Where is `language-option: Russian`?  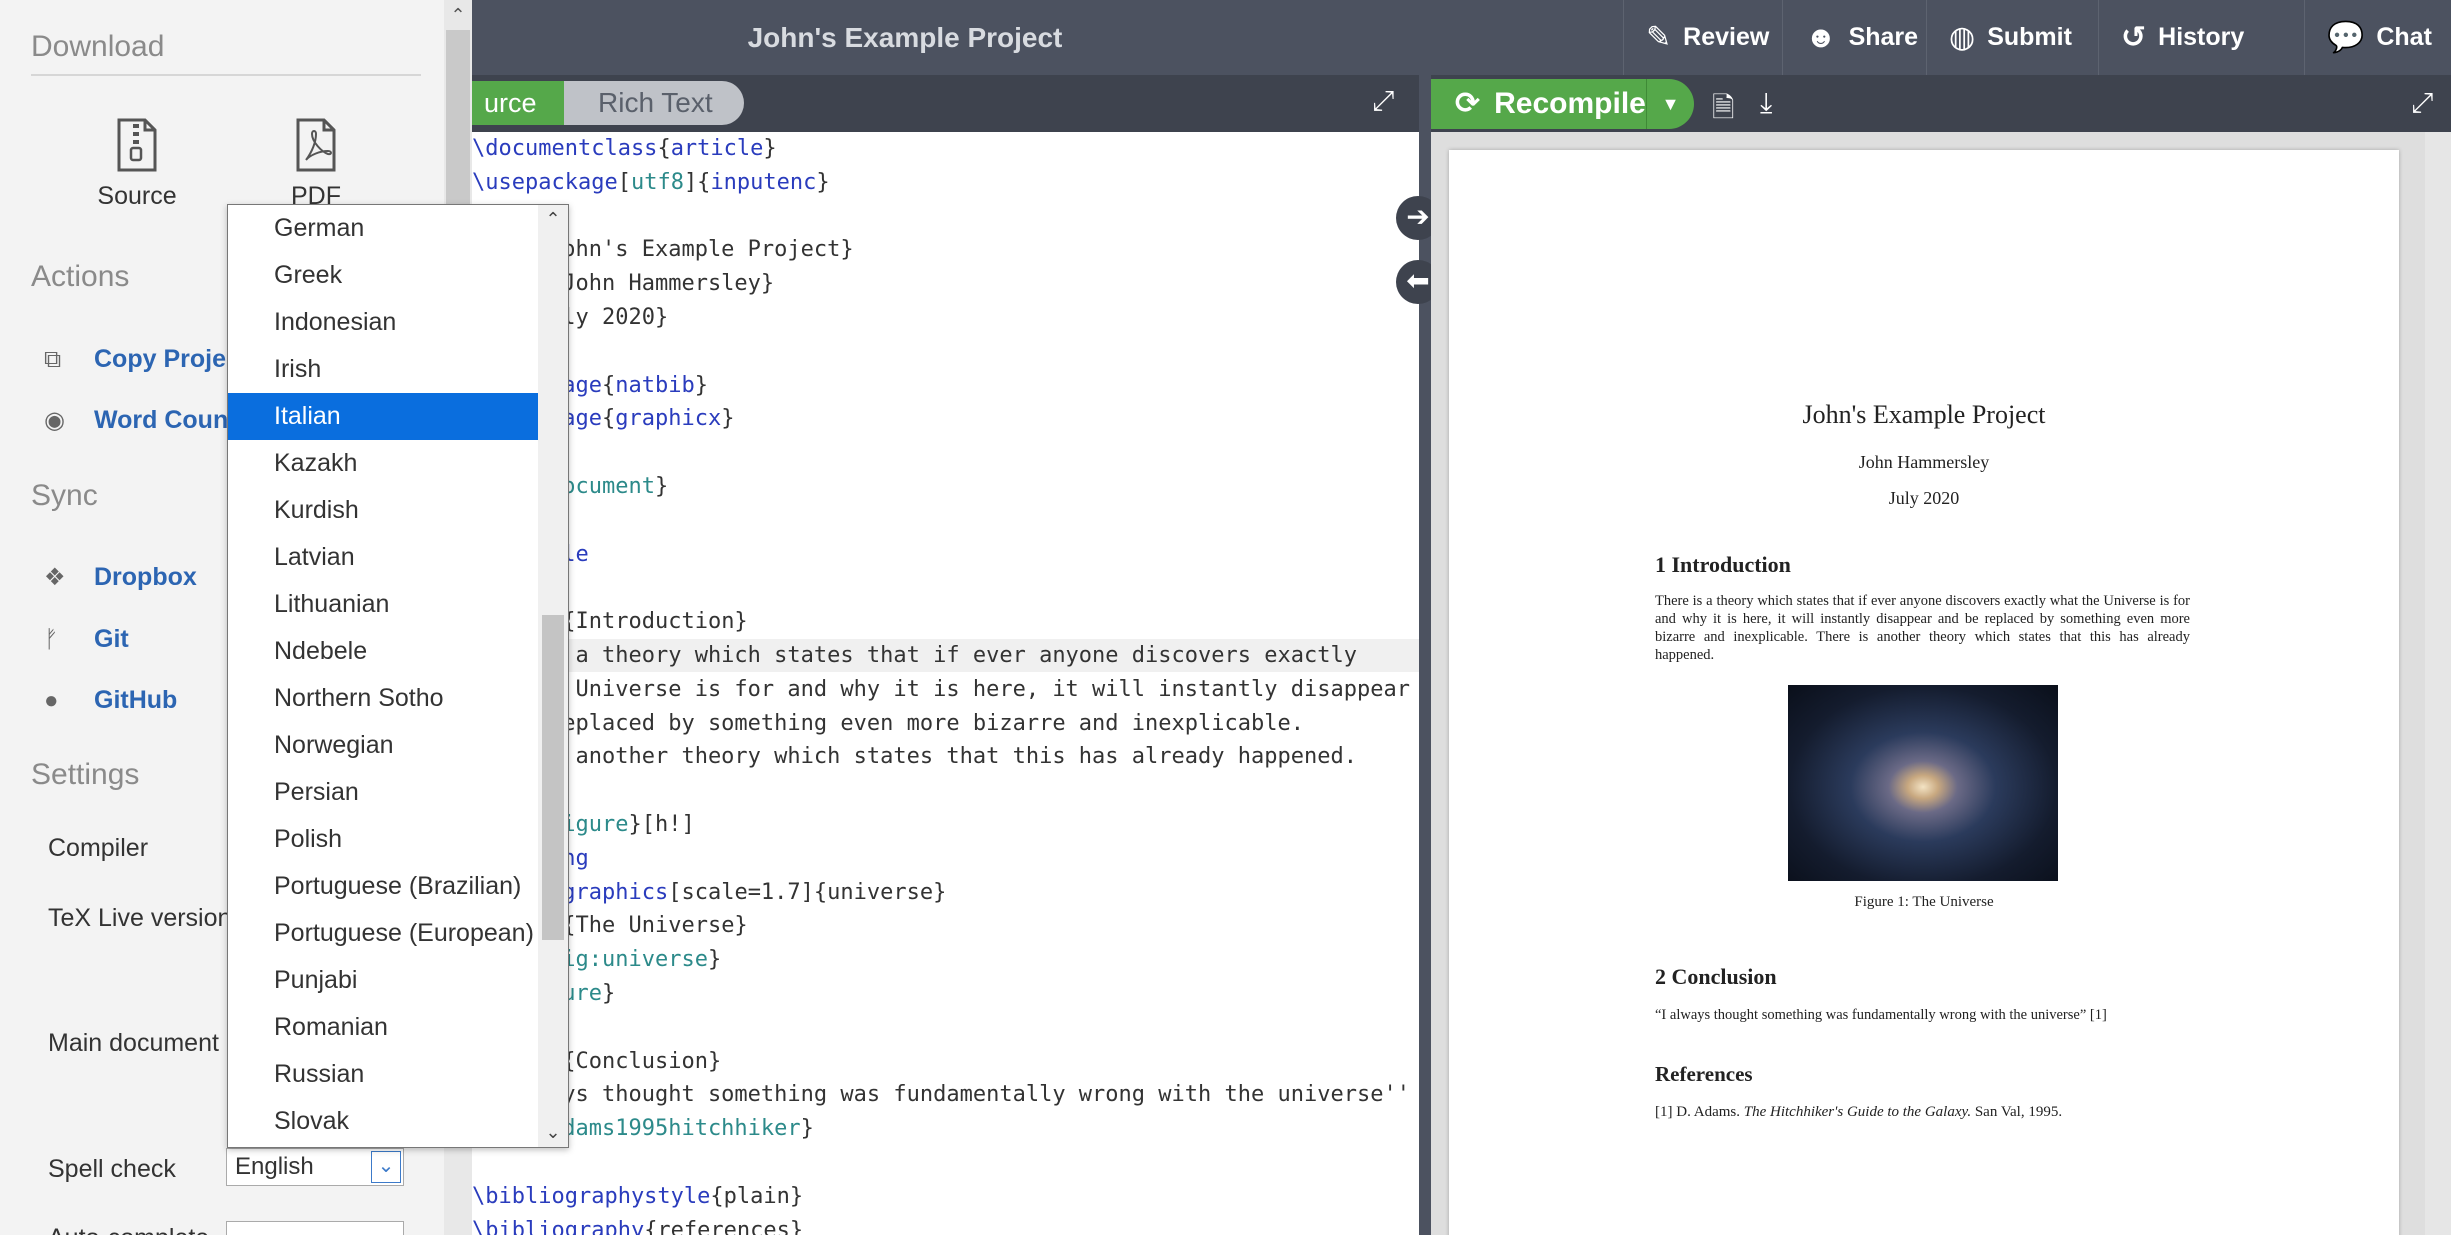
language-option: Russian is located at coordinates (383, 1074).